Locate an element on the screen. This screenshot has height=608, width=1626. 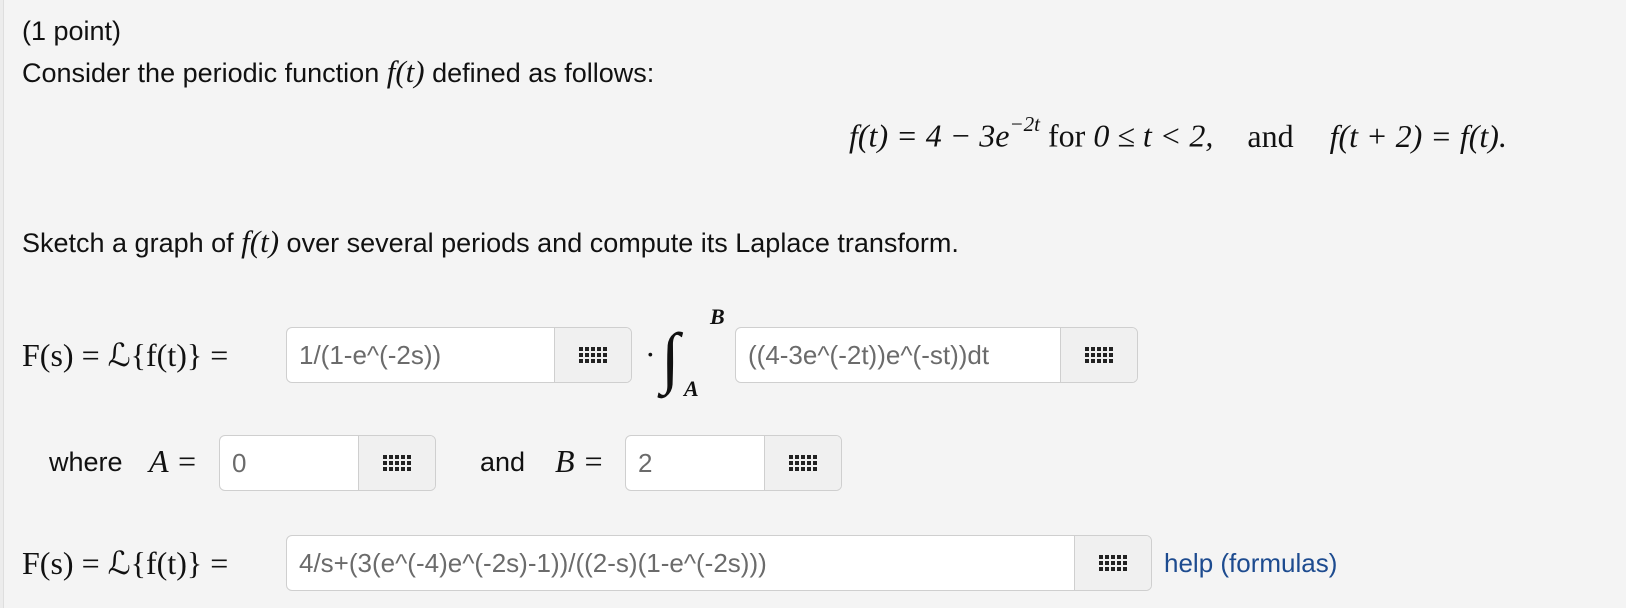
integrand-field is located at coordinates (936, 355).